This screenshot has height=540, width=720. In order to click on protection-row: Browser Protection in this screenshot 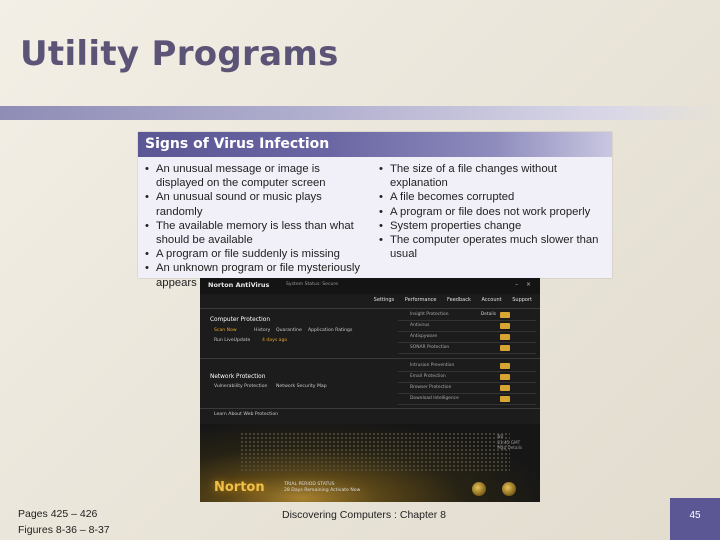, I will do `click(467, 388)`.